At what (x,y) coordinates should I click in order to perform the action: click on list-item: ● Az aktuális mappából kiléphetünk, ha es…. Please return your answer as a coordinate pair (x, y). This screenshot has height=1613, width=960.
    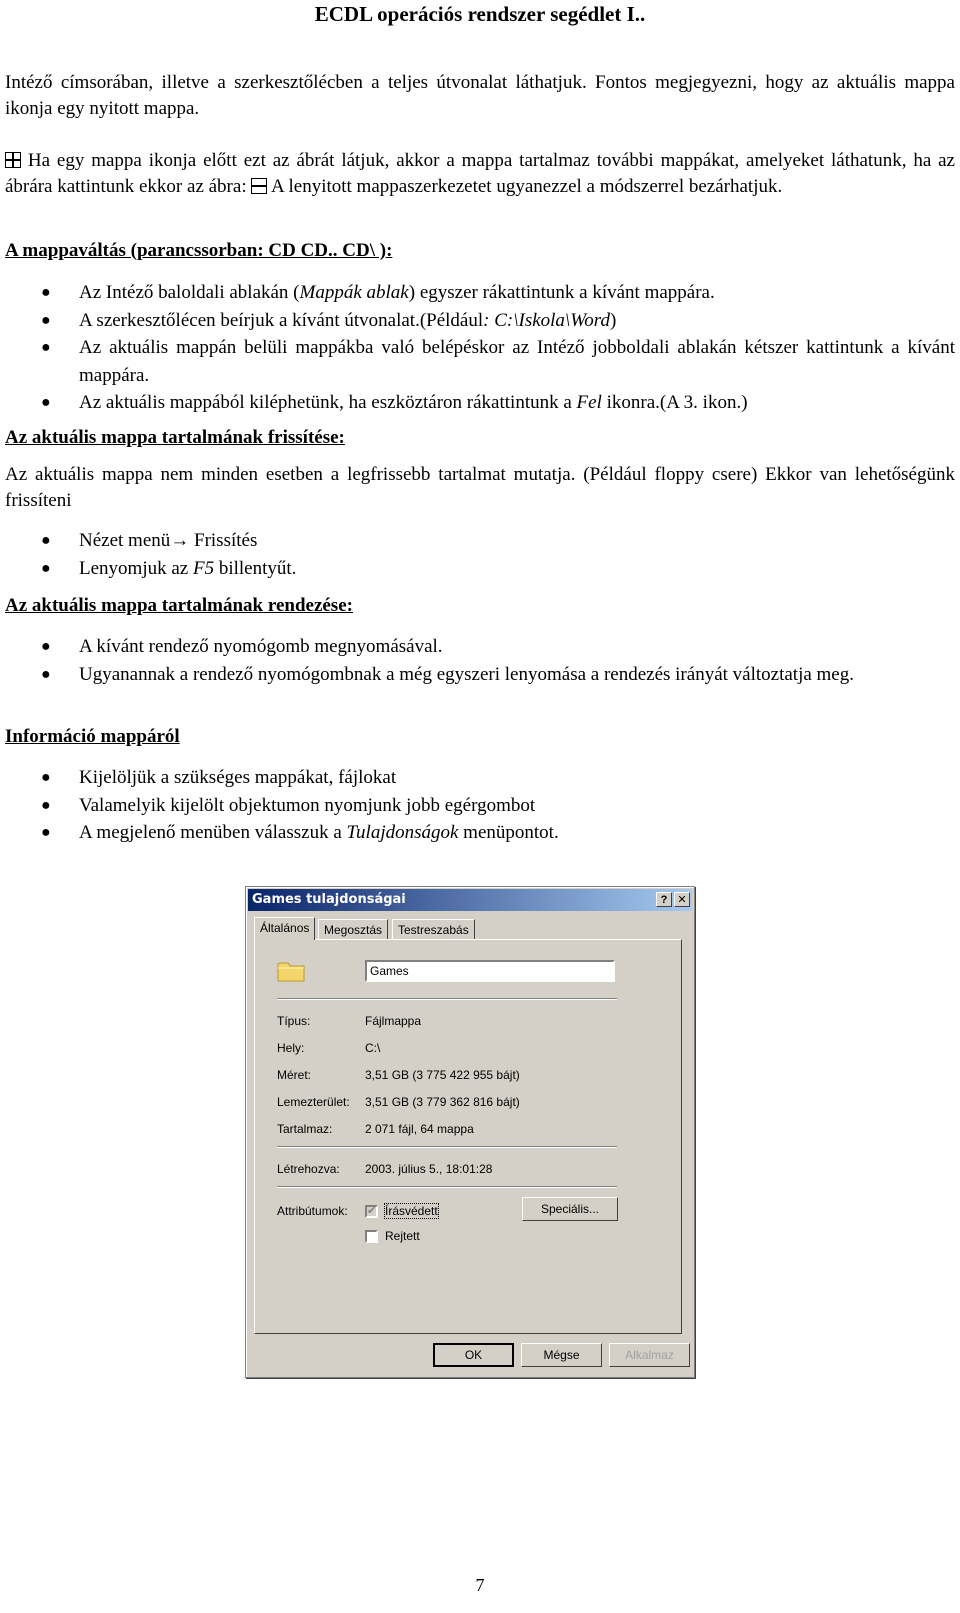
    Looking at the image, I should click on (477, 403).